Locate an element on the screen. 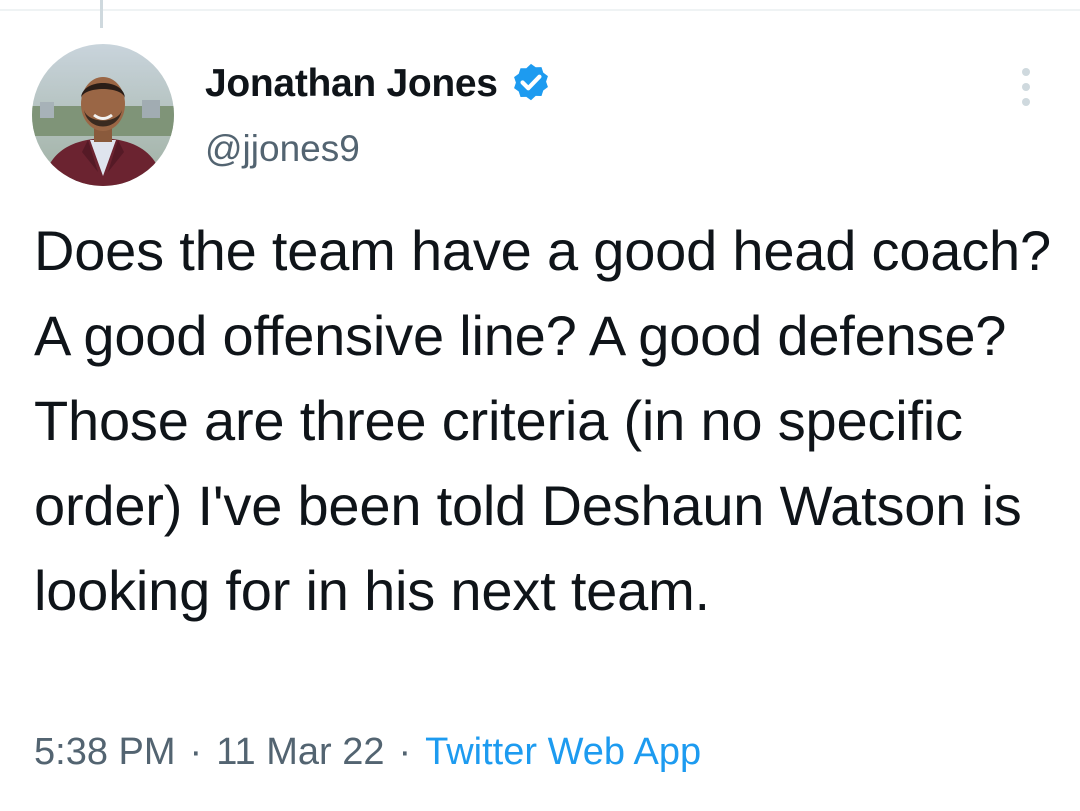 The height and width of the screenshot is (811, 1080). avatar-photo is located at coordinates (103, 115).